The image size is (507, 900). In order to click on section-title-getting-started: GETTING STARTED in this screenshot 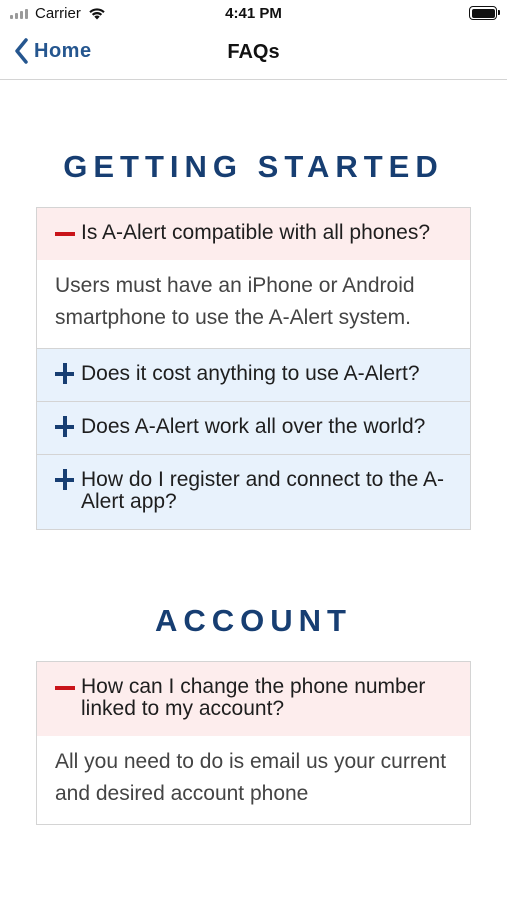, I will do `click(253, 166)`.